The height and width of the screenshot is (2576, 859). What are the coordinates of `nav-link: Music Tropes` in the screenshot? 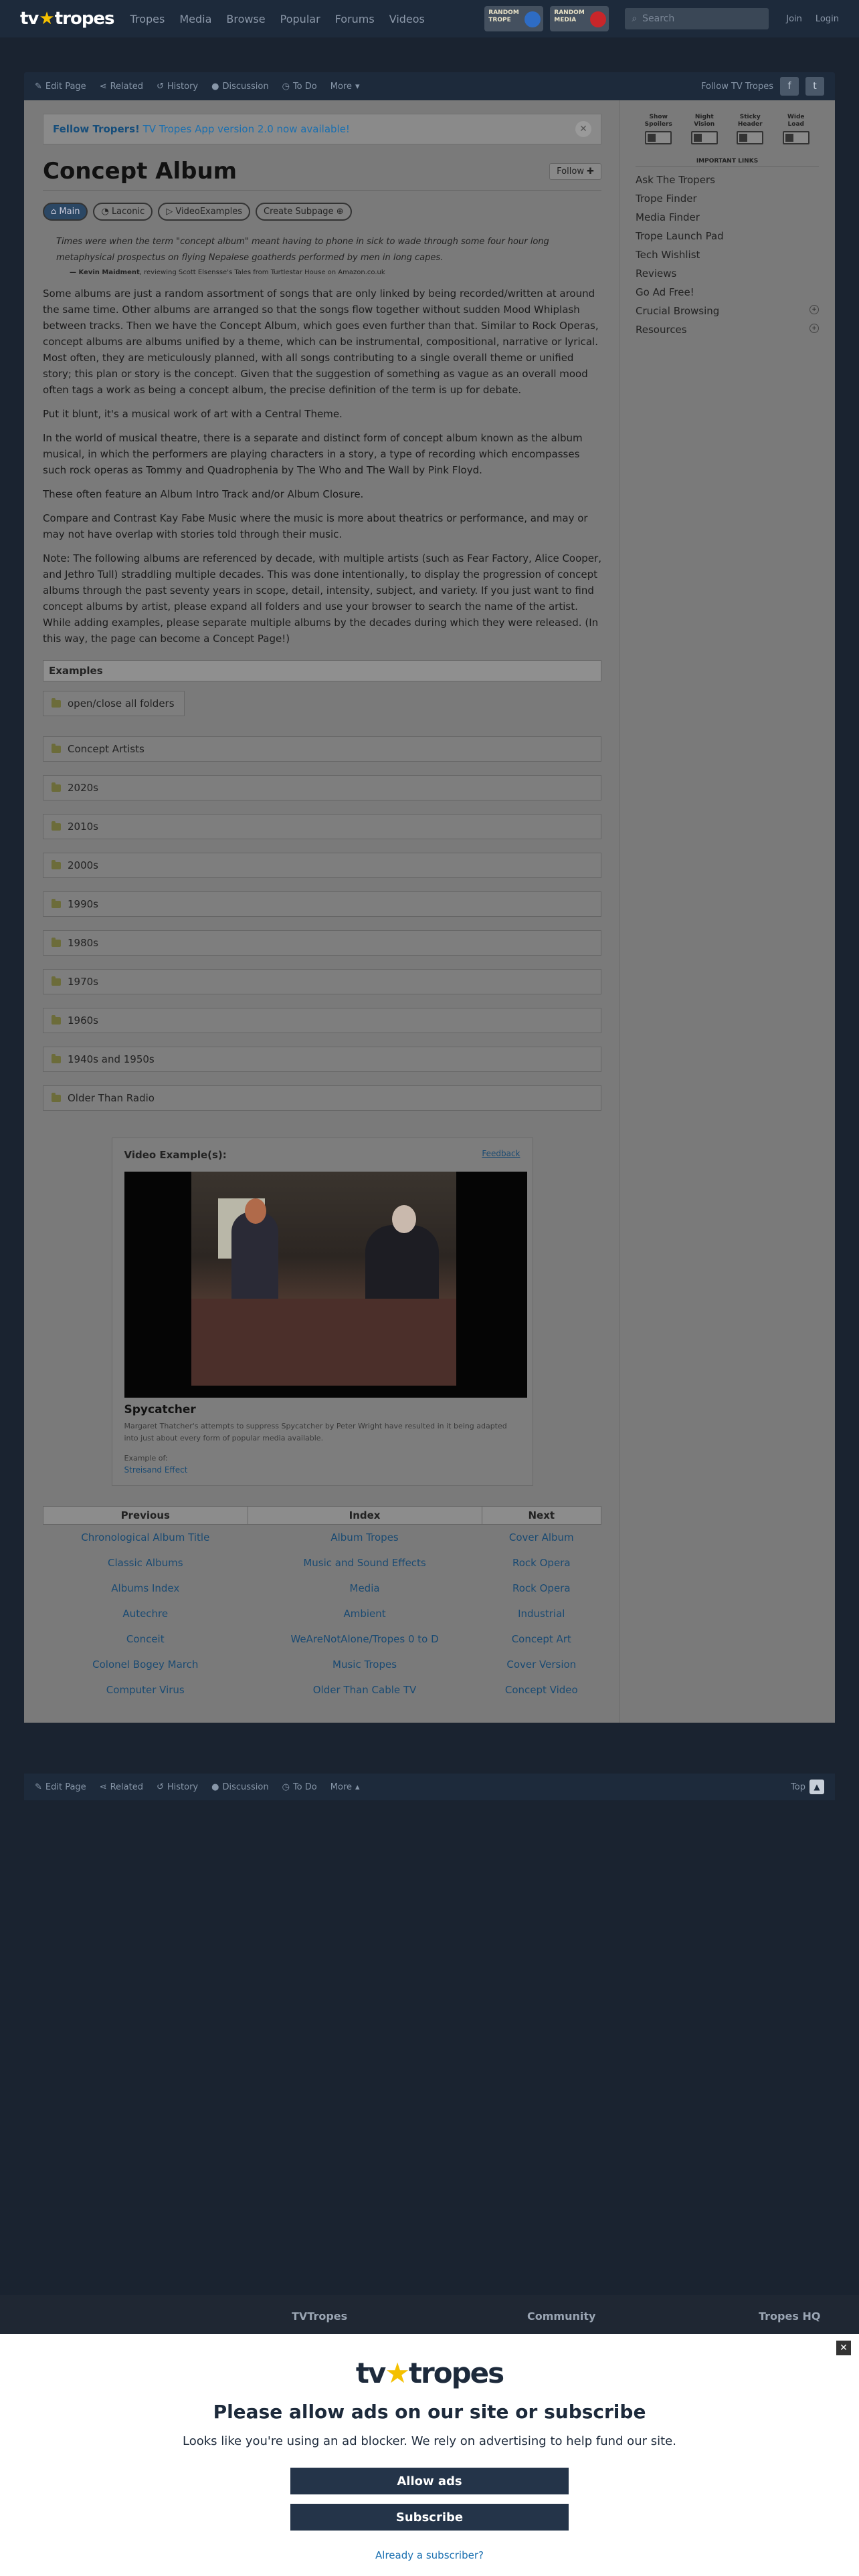 It's located at (365, 1664).